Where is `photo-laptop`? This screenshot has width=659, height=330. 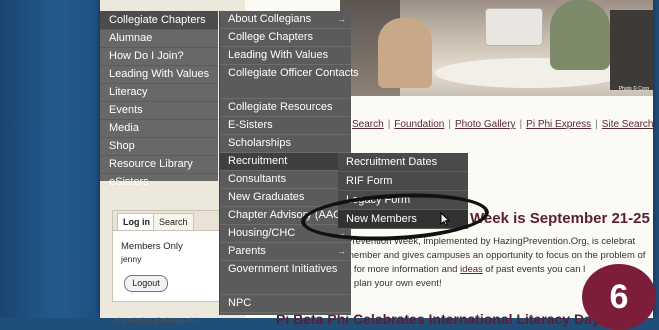
photo-laptop is located at coordinates (514, 27).